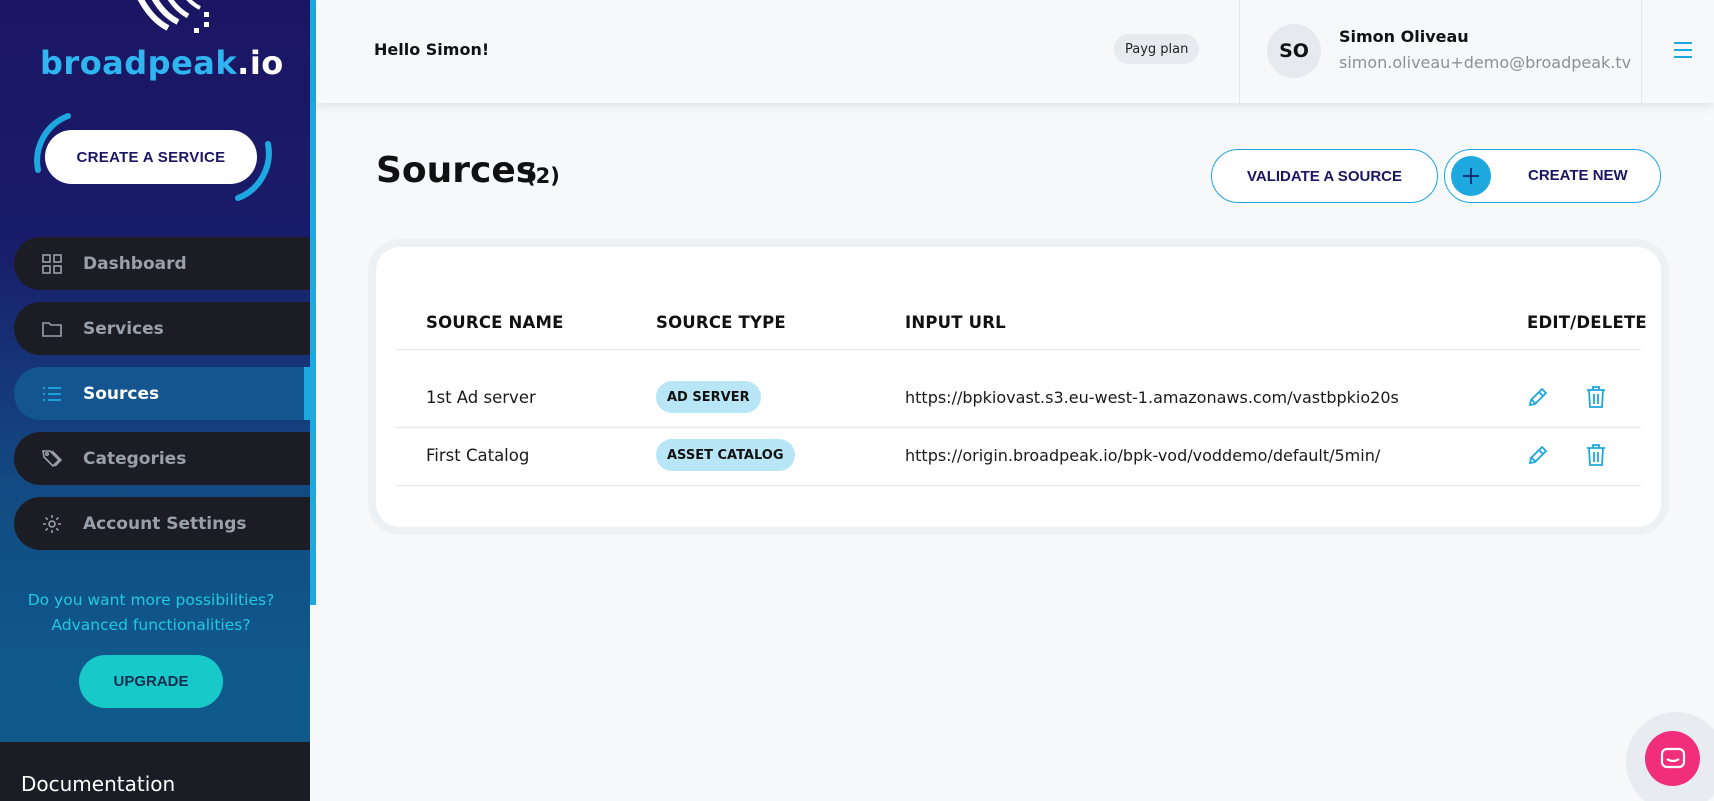  Describe the element at coordinates (708, 397) in the screenshot. I see `source-type-badge: AD SERVER` at that location.